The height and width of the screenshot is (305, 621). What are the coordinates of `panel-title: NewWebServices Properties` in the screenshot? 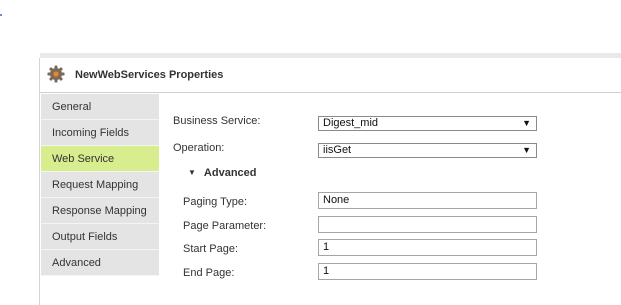 It's located at (149, 75).